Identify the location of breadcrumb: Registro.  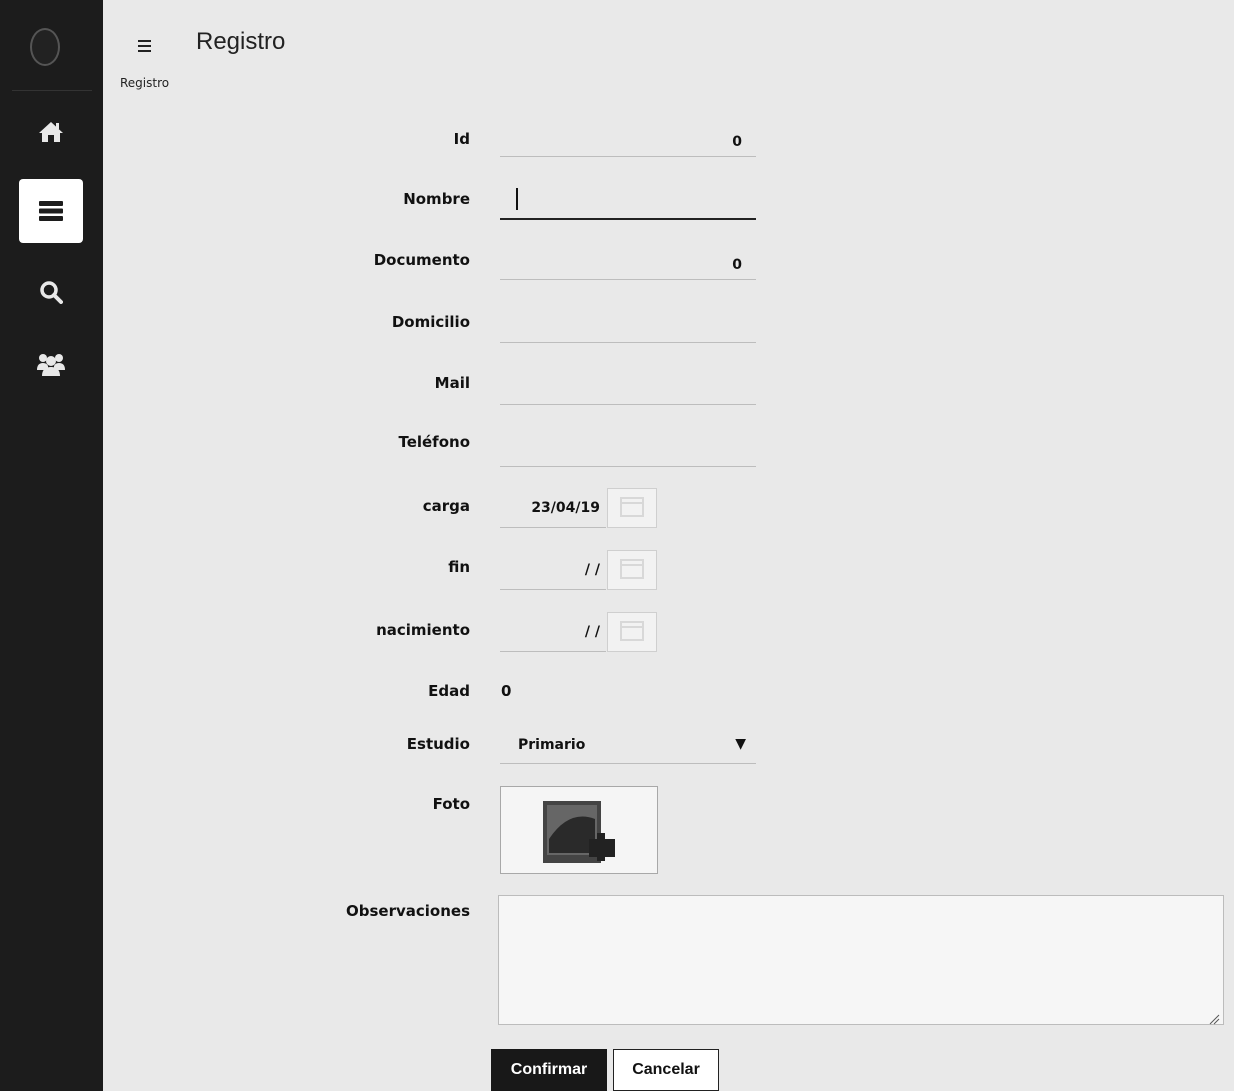
(145, 83).